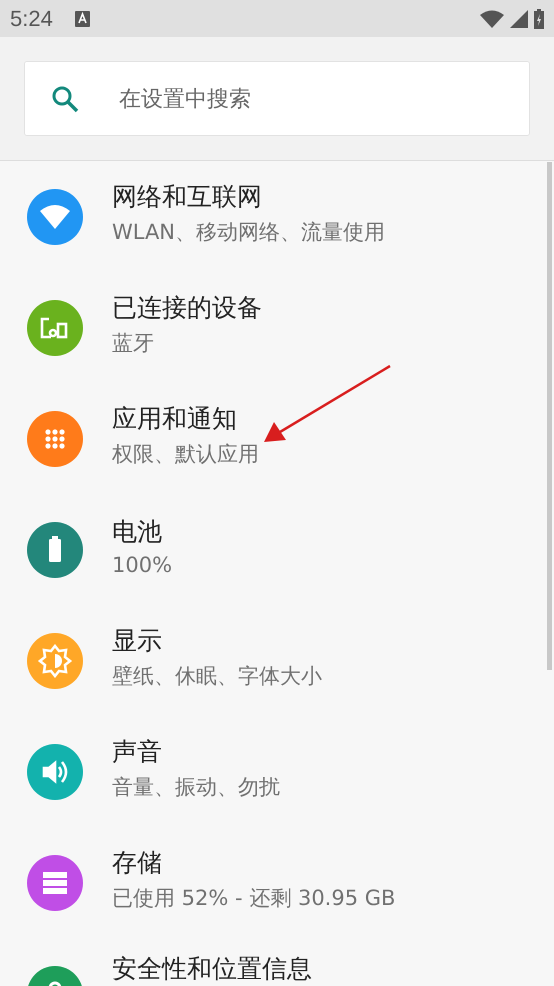 This screenshot has width=554, height=986. Describe the element at coordinates (185, 454) in the screenshot. I see `item-subtitle: 权限、默认应用` at that location.